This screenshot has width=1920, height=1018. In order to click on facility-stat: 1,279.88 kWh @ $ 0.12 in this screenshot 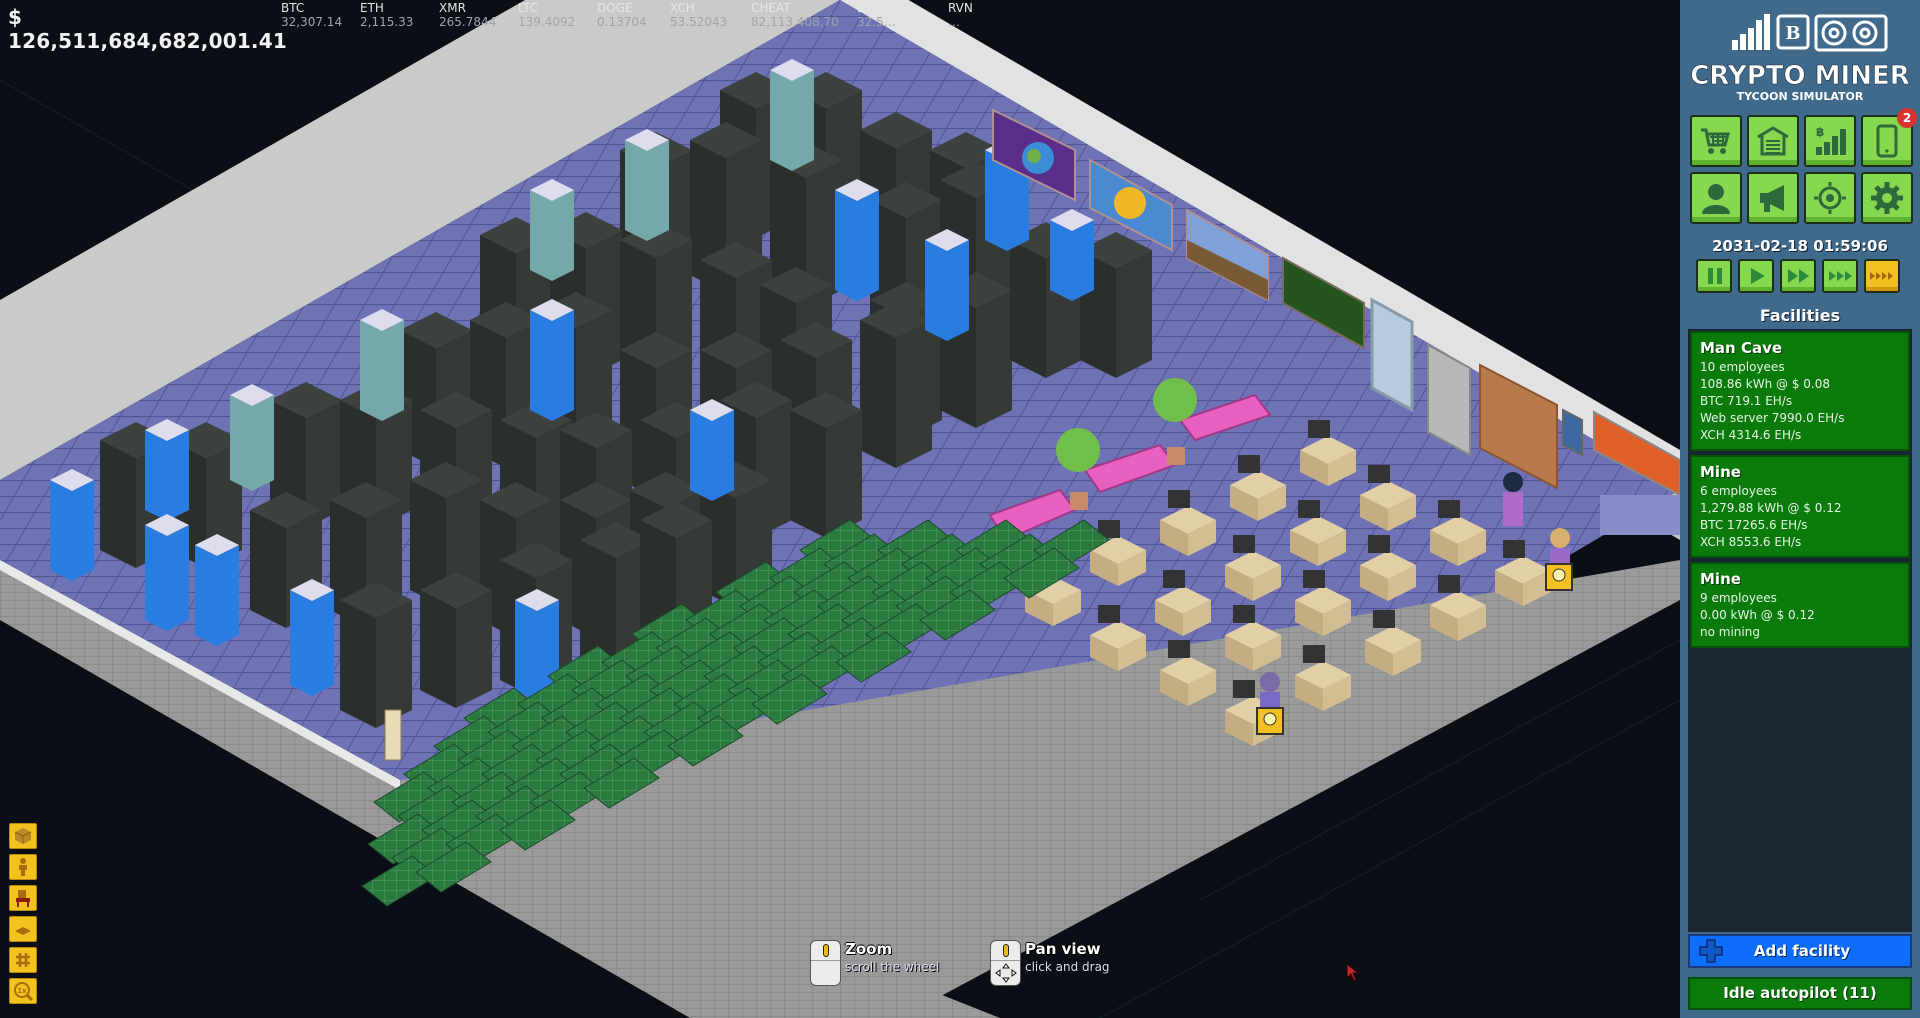, I will do `click(1771, 508)`.